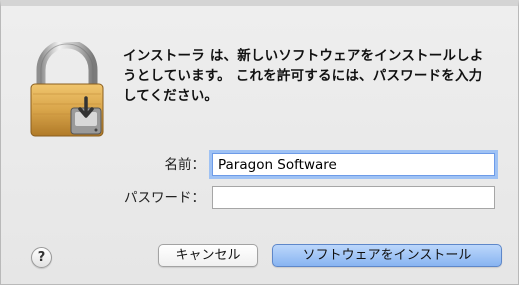 The height and width of the screenshot is (285, 519). Describe the element at coordinates (208, 255) in the screenshot. I see `cancel-button: キャンセル` at that location.